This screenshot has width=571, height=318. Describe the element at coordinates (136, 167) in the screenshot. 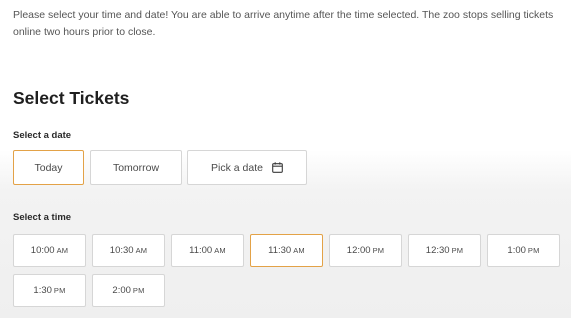

I see `date-tomorrow-button: Tomorrow` at that location.